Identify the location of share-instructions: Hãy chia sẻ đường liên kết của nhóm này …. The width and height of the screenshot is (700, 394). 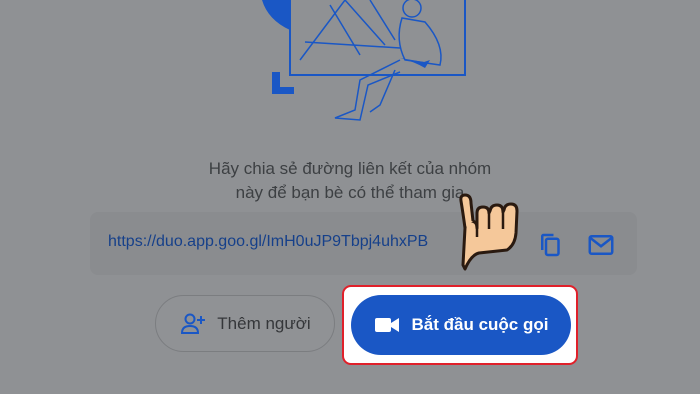
(350, 181).